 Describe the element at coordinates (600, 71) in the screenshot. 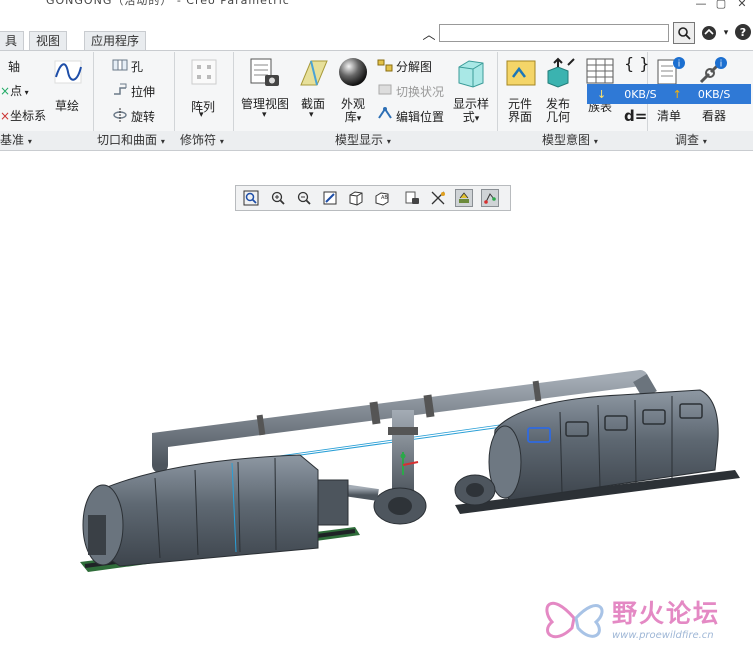

I see `family-table-icon` at that location.